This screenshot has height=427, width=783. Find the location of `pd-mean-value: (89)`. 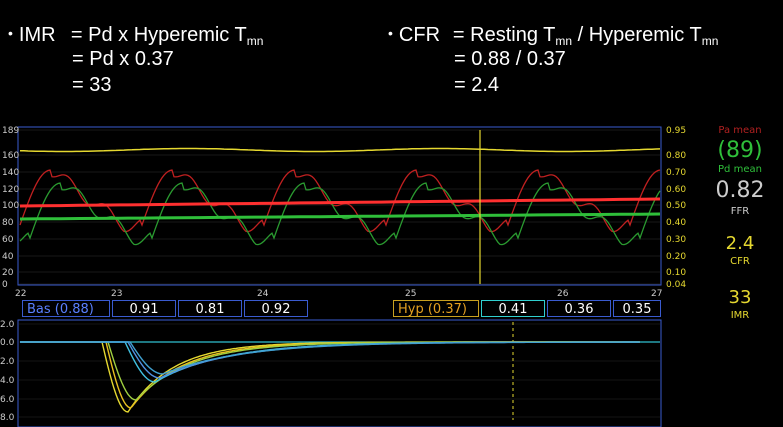

pd-mean-value: (89) is located at coordinates (740, 150).